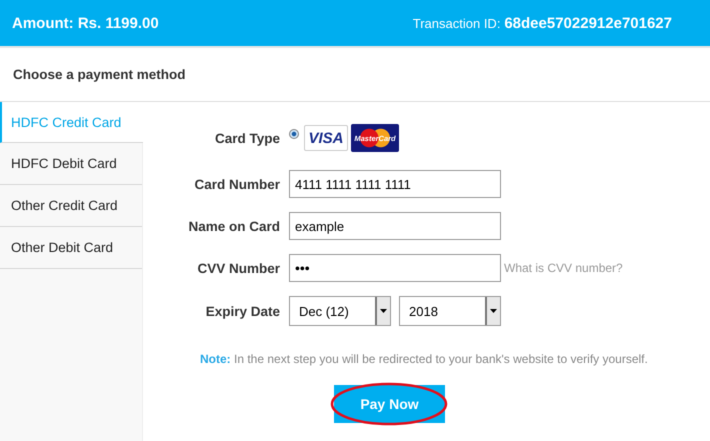 This screenshot has height=441, width=710. What do you see at coordinates (238, 268) in the screenshot?
I see `field-label: CVV Number` at bounding box center [238, 268].